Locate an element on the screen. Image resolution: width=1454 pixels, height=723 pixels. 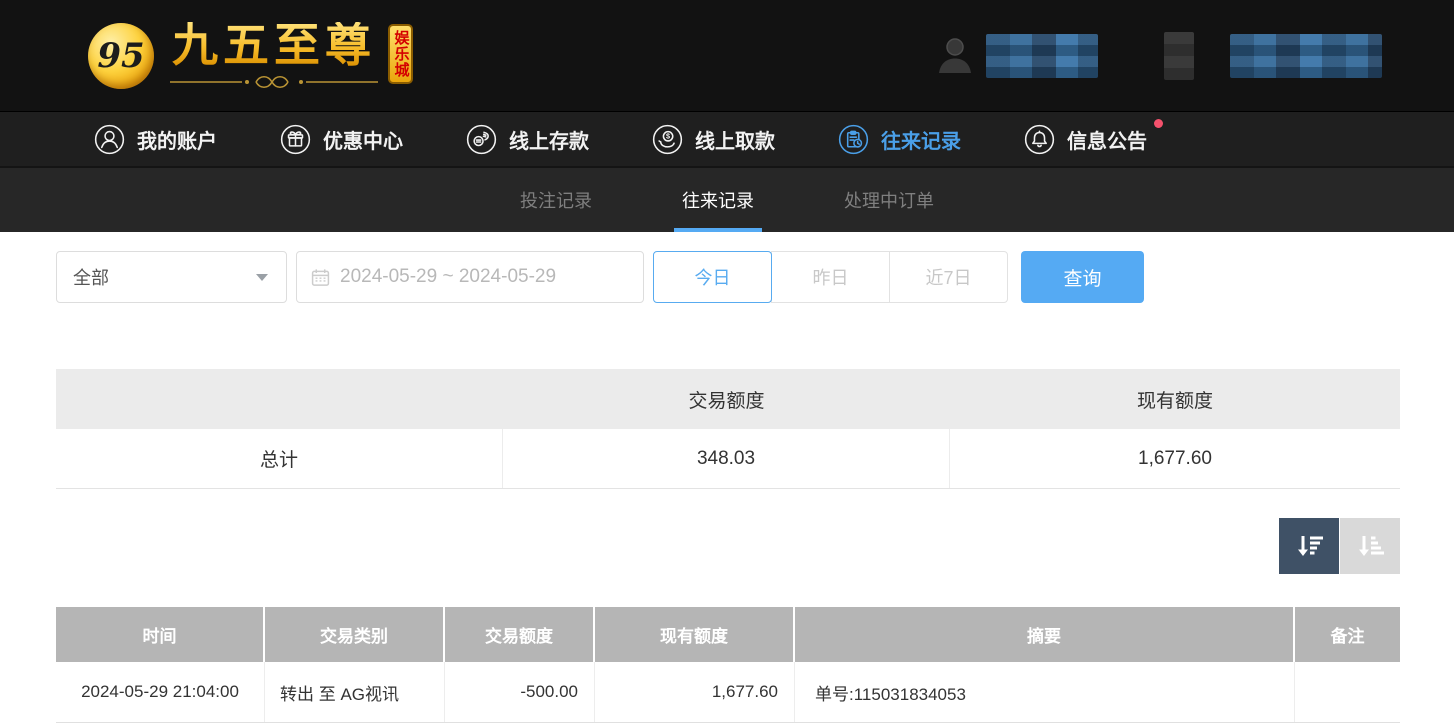
nav-label: 线上存款 is located at coordinates (549, 141).